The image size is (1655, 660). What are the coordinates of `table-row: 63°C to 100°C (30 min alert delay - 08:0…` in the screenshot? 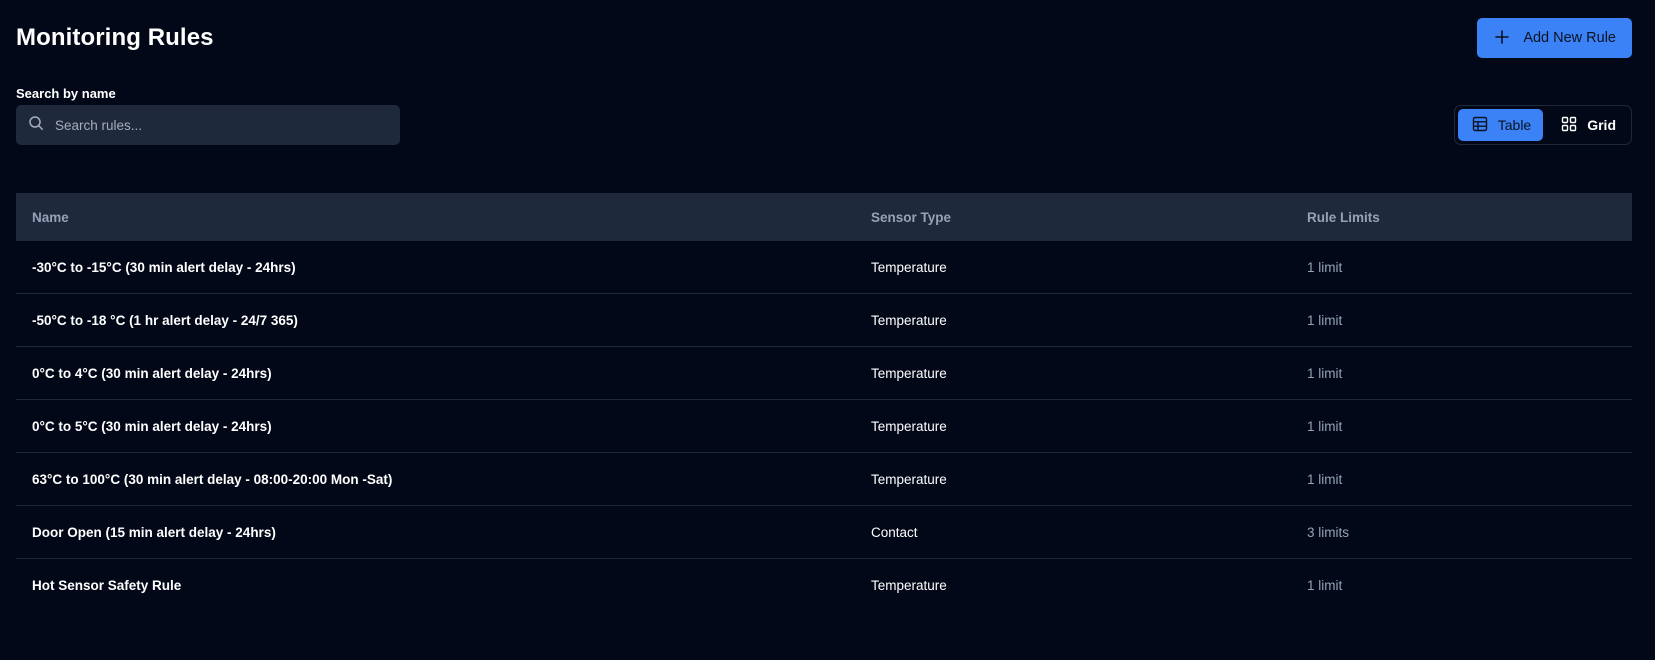 It's located at (824, 479).